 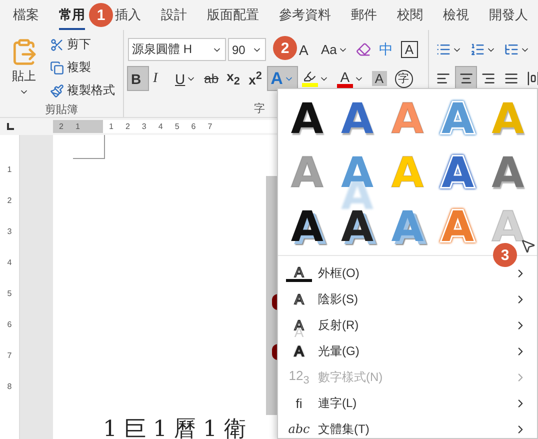 I want to click on ribbon-tab: 版面配置, so click(x=233, y=15).